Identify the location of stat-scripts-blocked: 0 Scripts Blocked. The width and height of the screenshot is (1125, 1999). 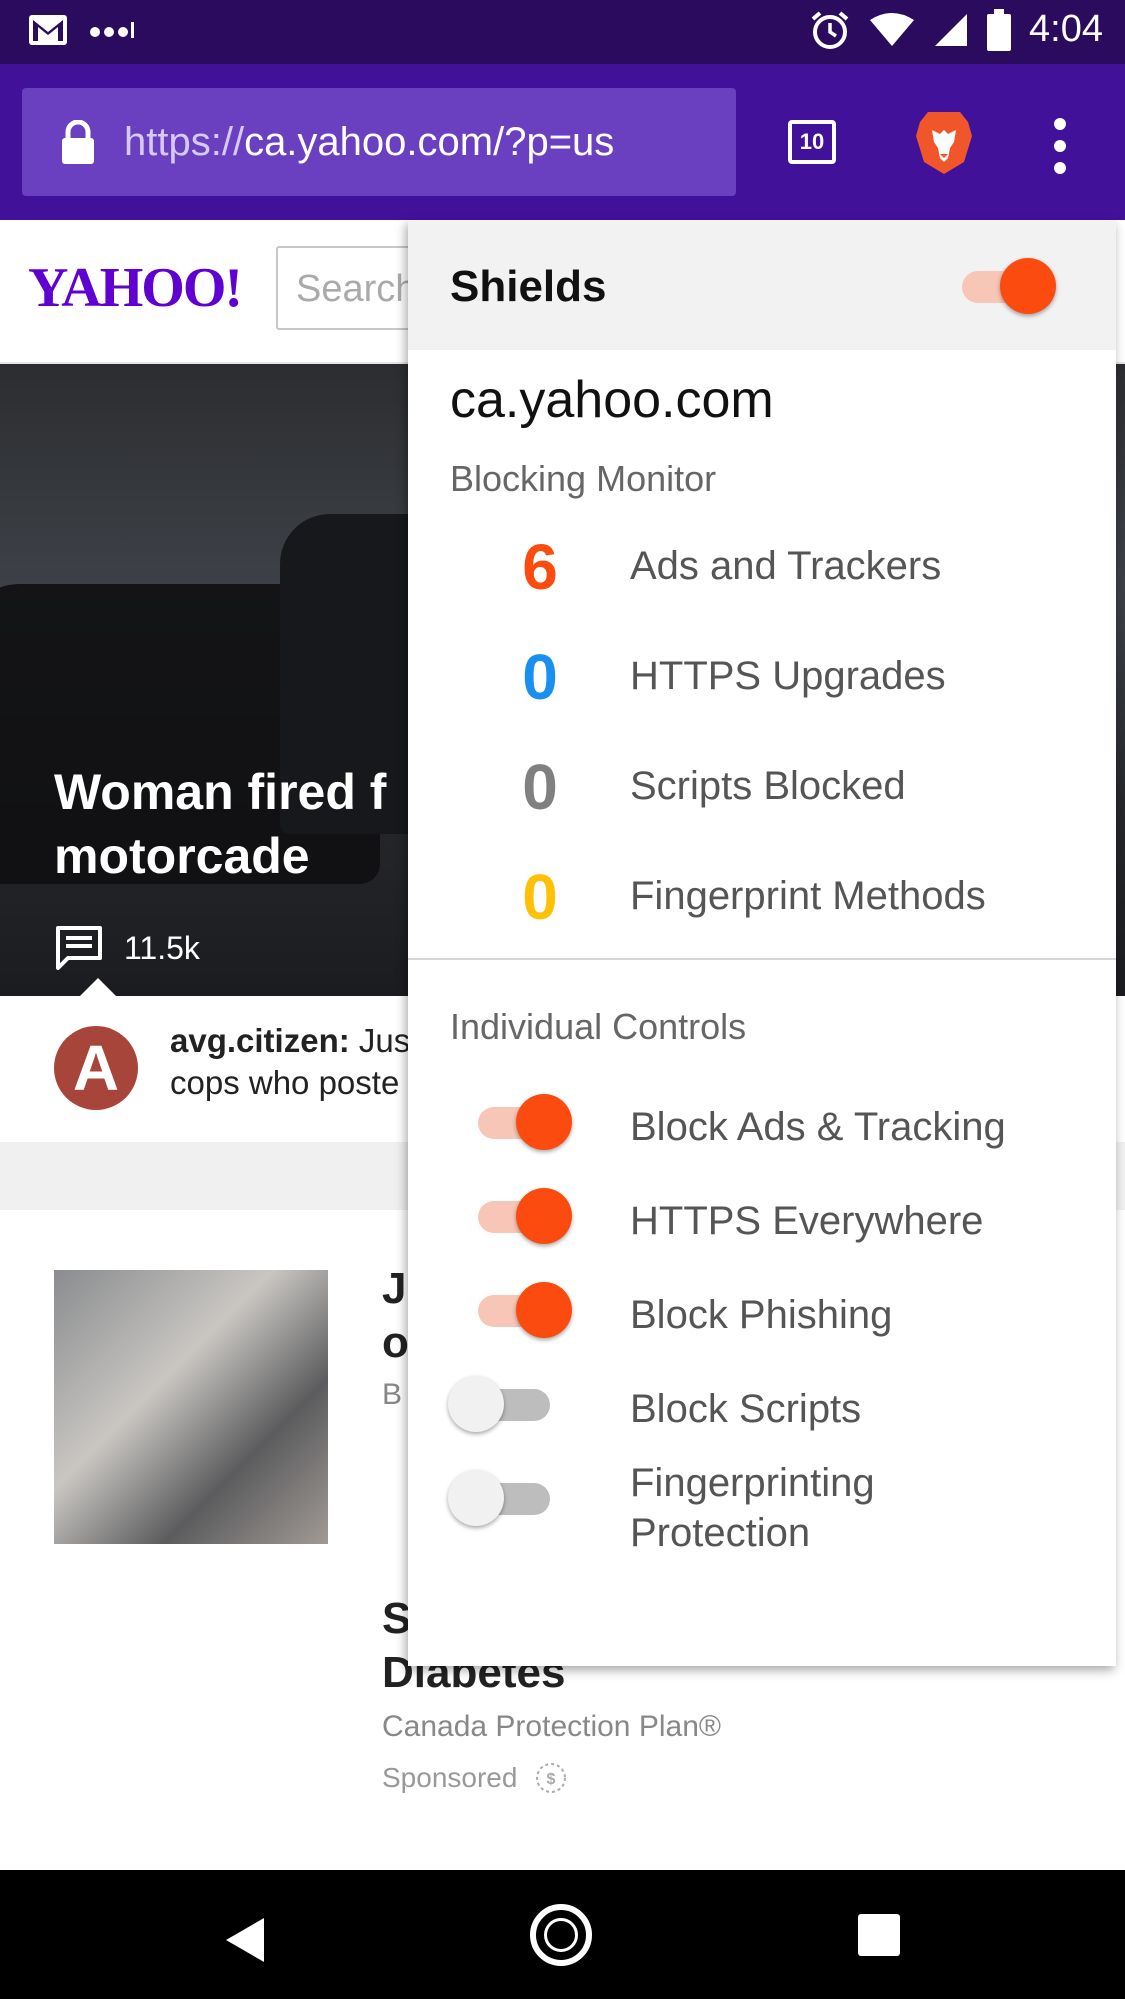
(762, 790).